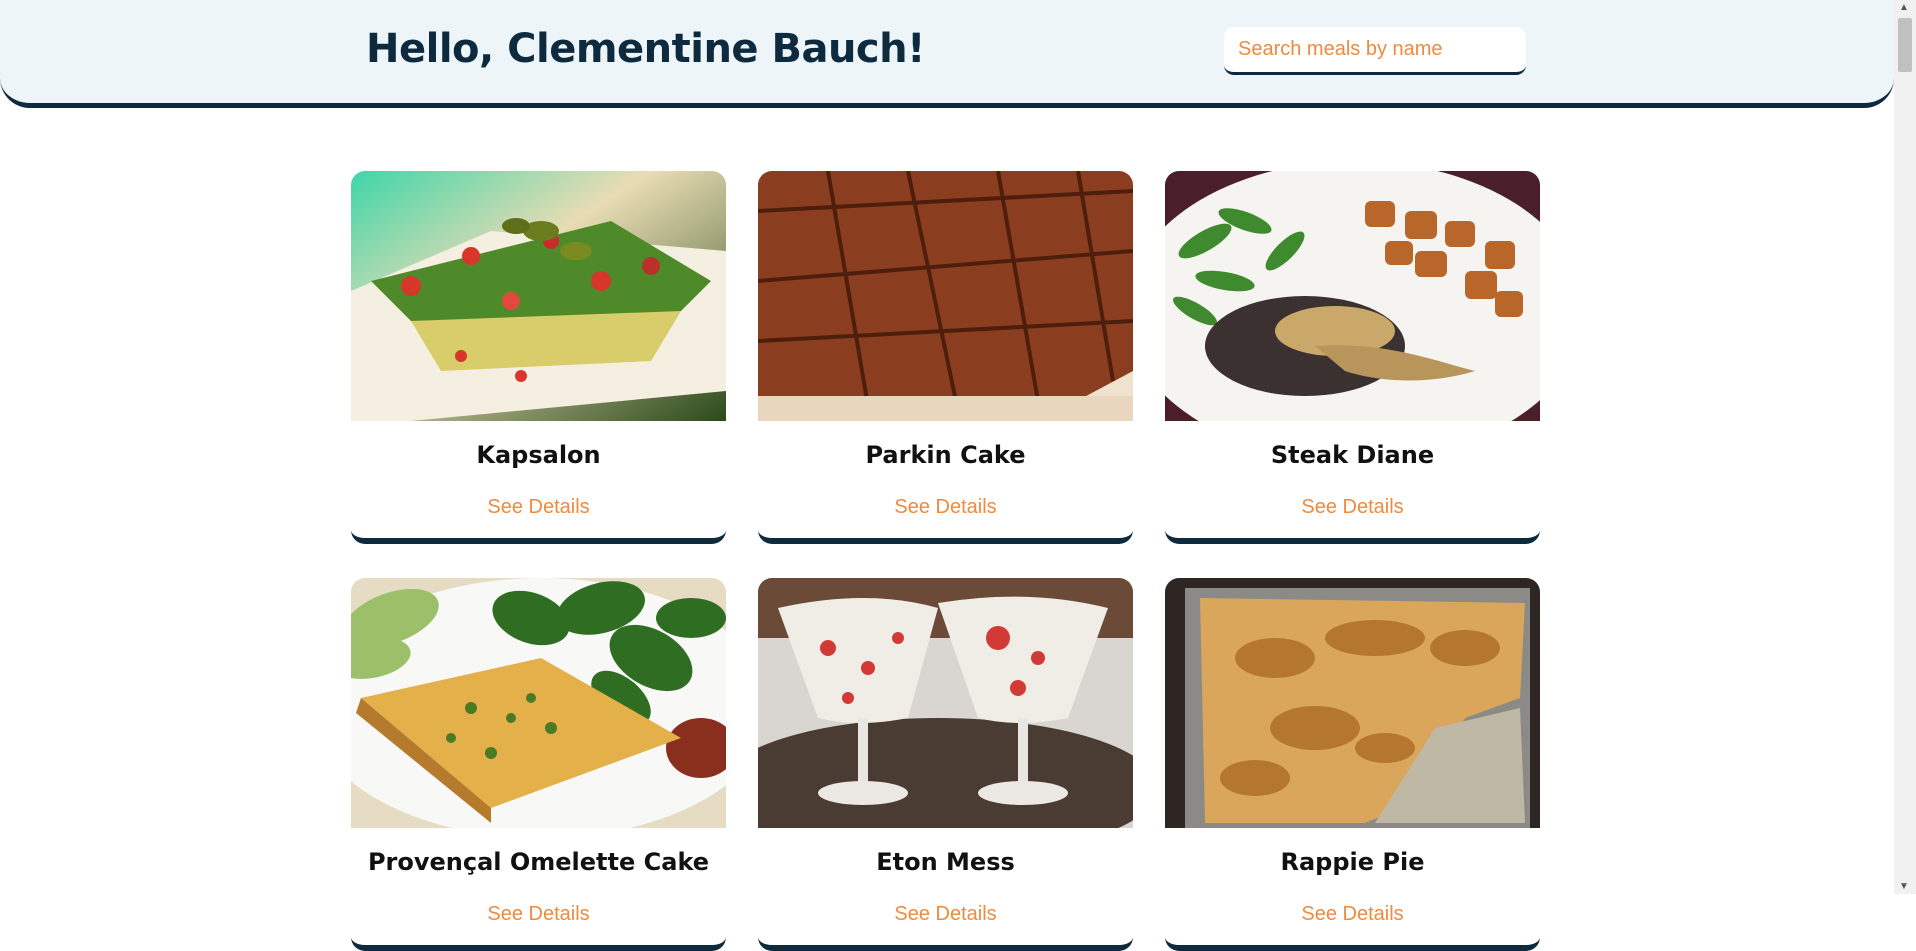  What do you see at coordinates (1352, 703) in the screenshot?
I see `meal-image-rappie-pie` at bounding box center [1352, 703].